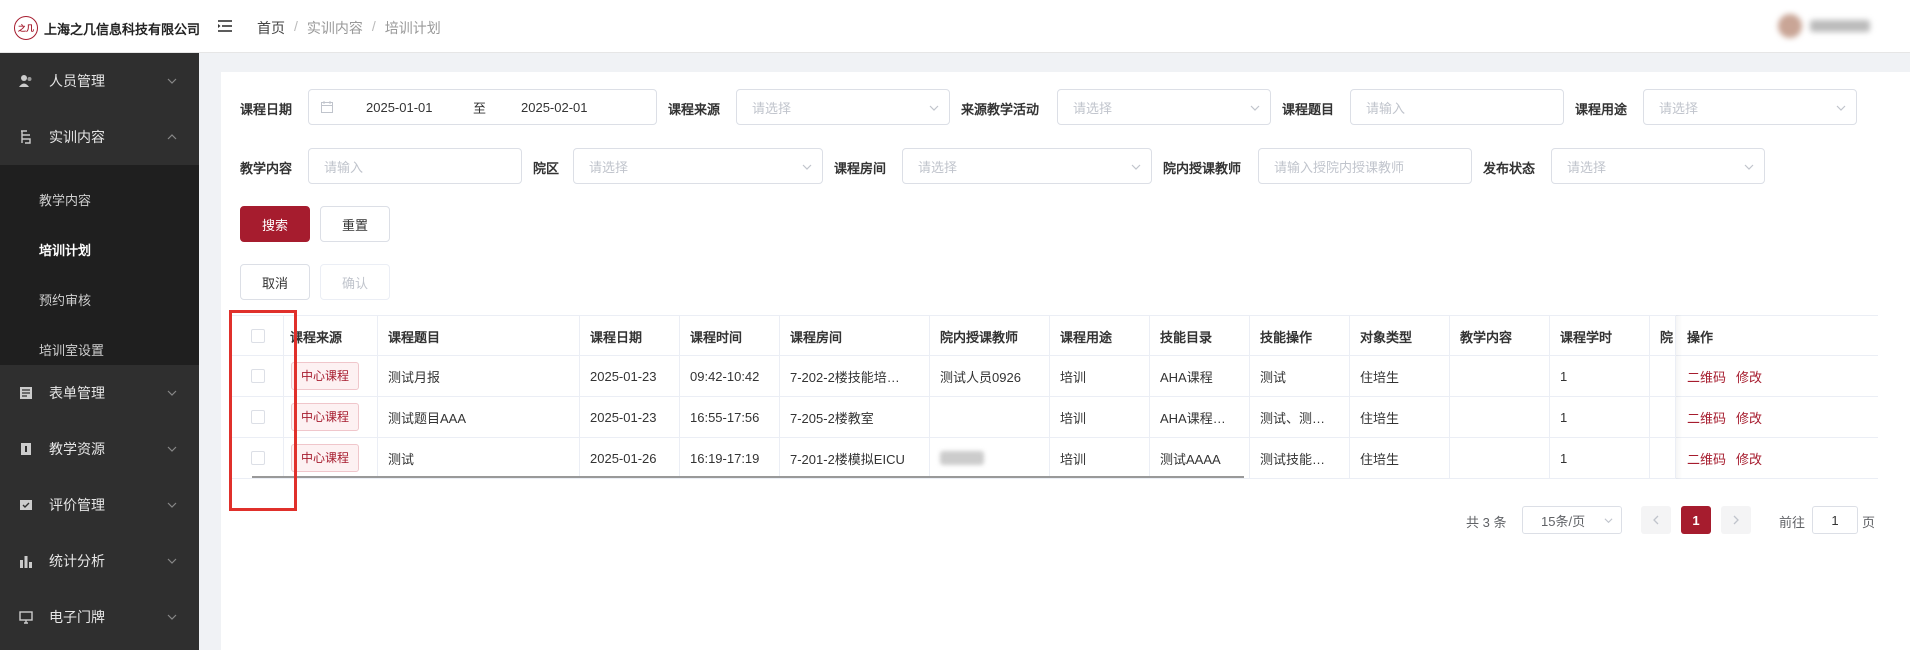 The width and height of the screenshot is (1910, 650). I want to click on cell-time: 09:42-10:42, so click(730, 376).